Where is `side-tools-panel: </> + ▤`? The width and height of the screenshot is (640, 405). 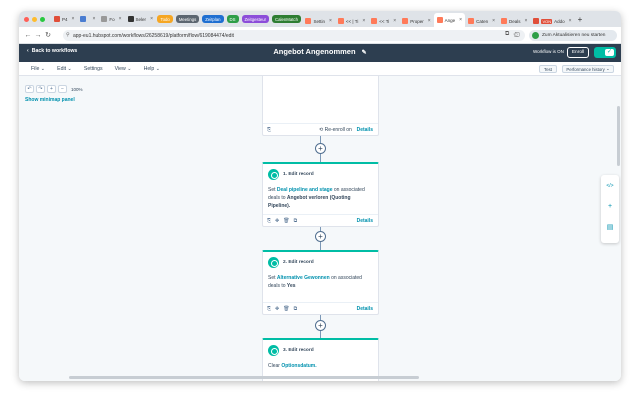 side-tools-panel: </> + ▤ is located at coordinates (610, 209).